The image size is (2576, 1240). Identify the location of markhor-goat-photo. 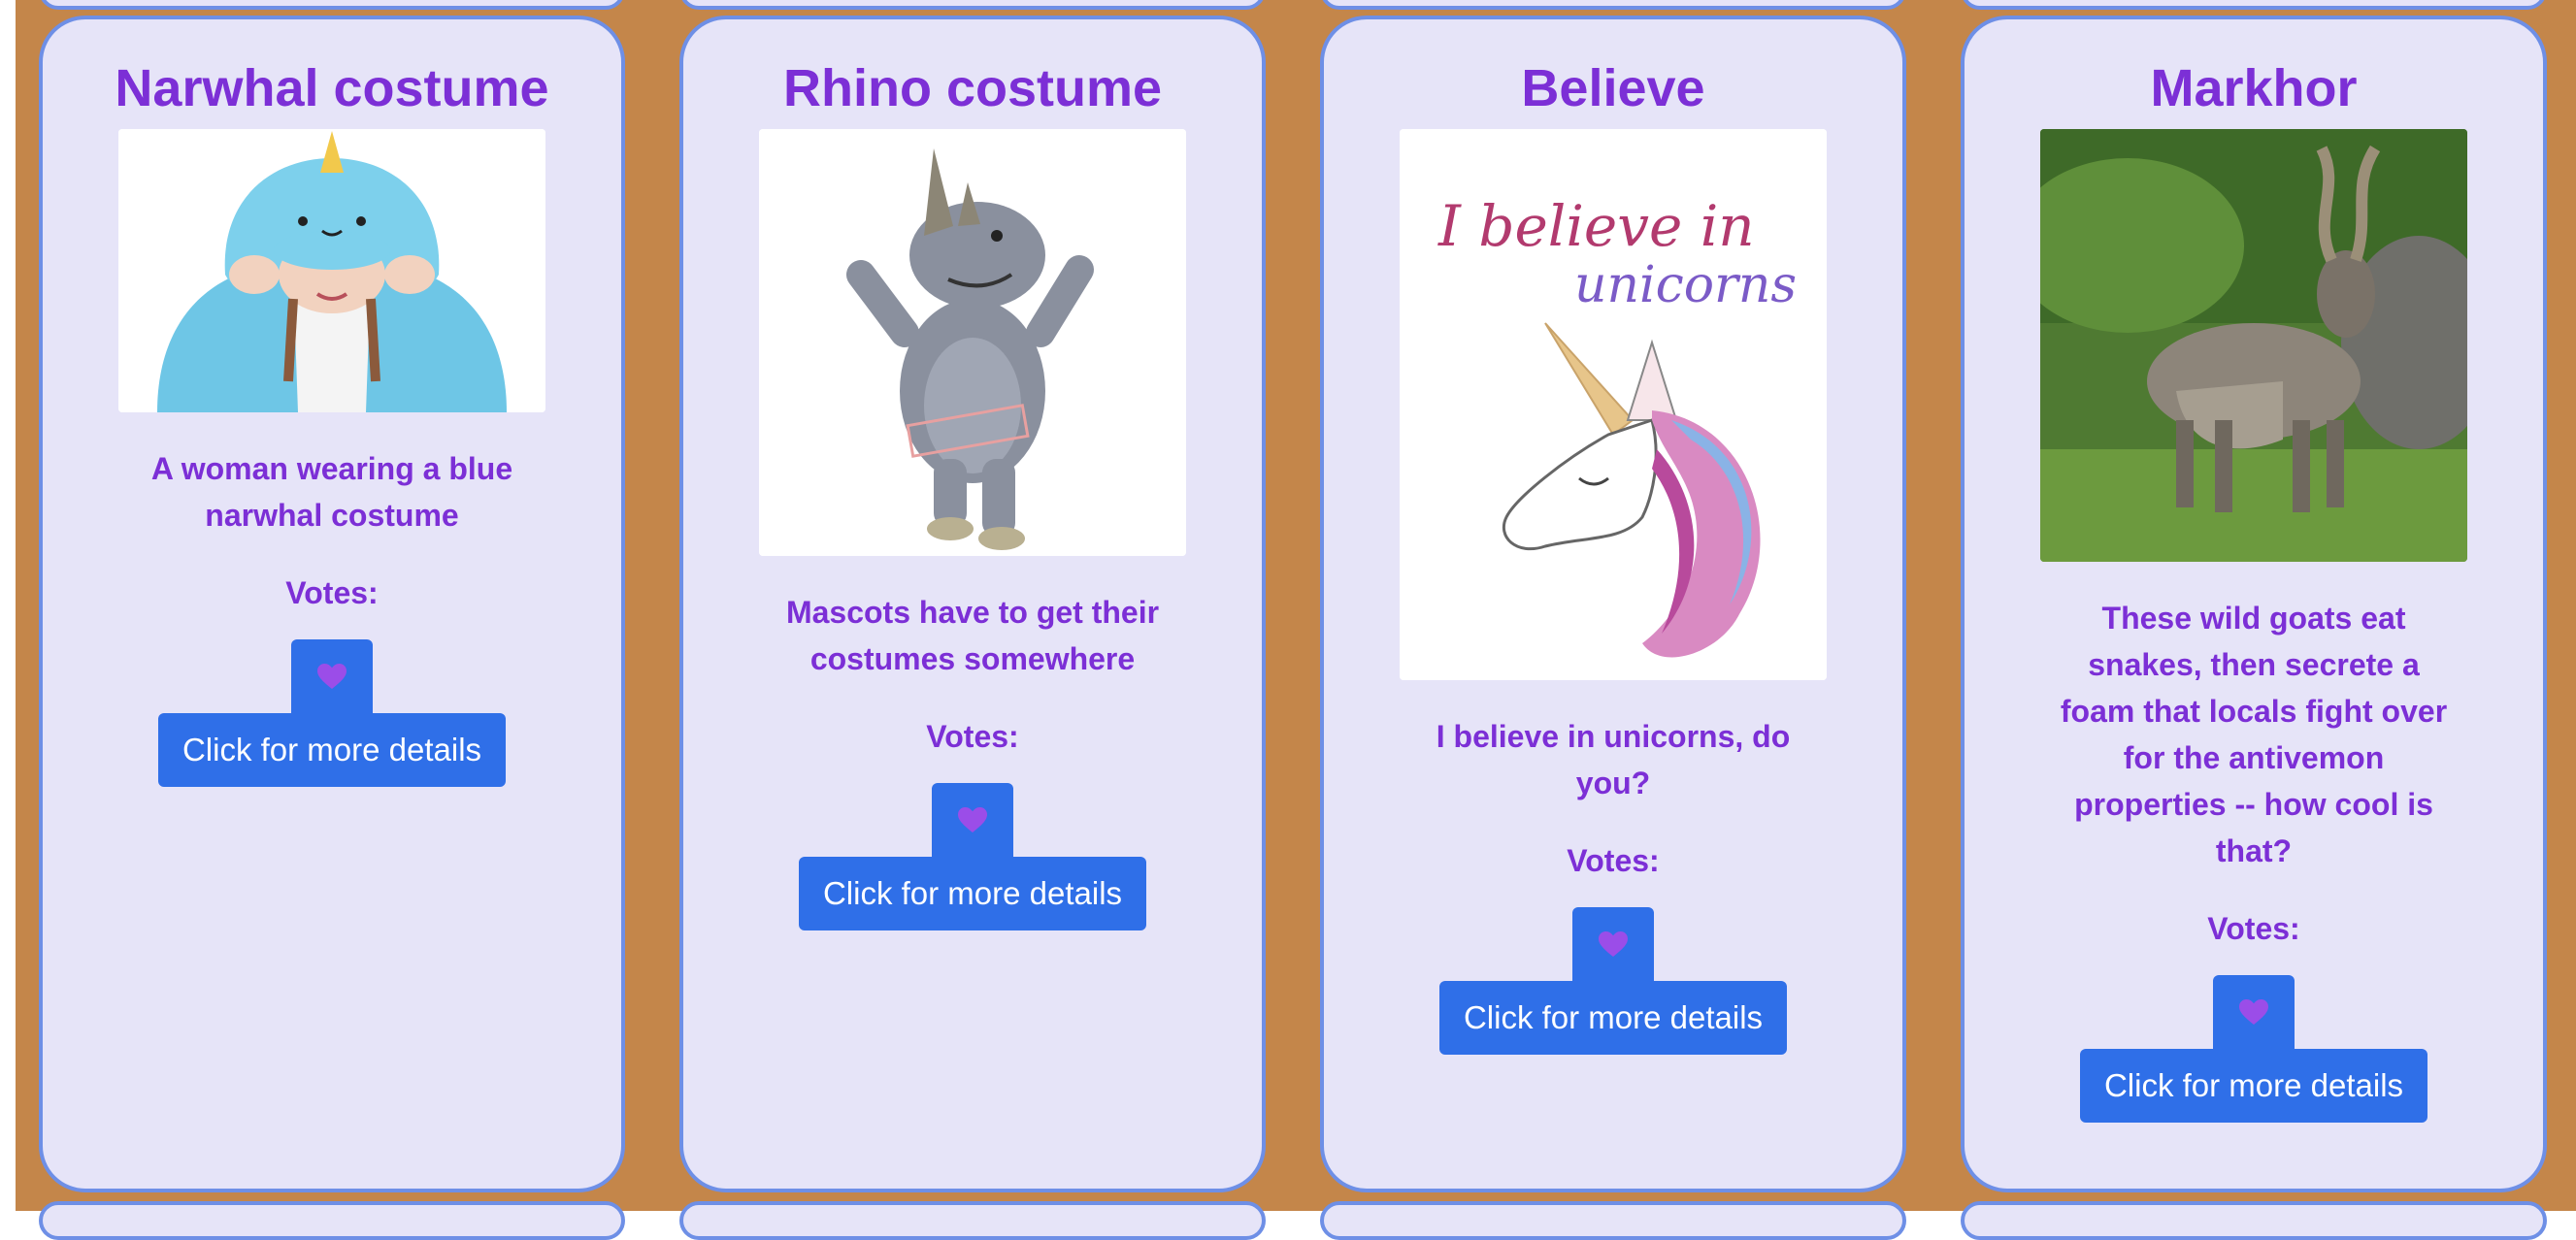
(2253, 346).